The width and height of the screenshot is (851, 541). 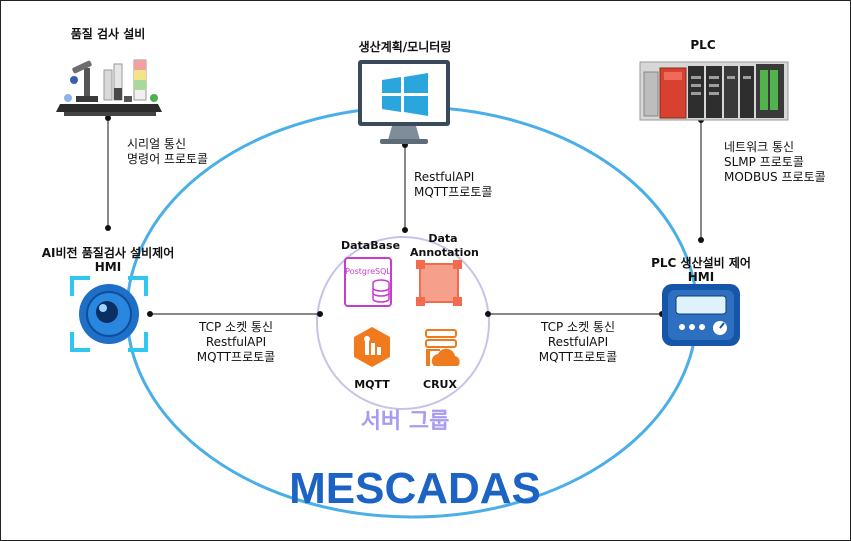 I want to click on annotation-label-line1: Data, so click(x=443, y=238).